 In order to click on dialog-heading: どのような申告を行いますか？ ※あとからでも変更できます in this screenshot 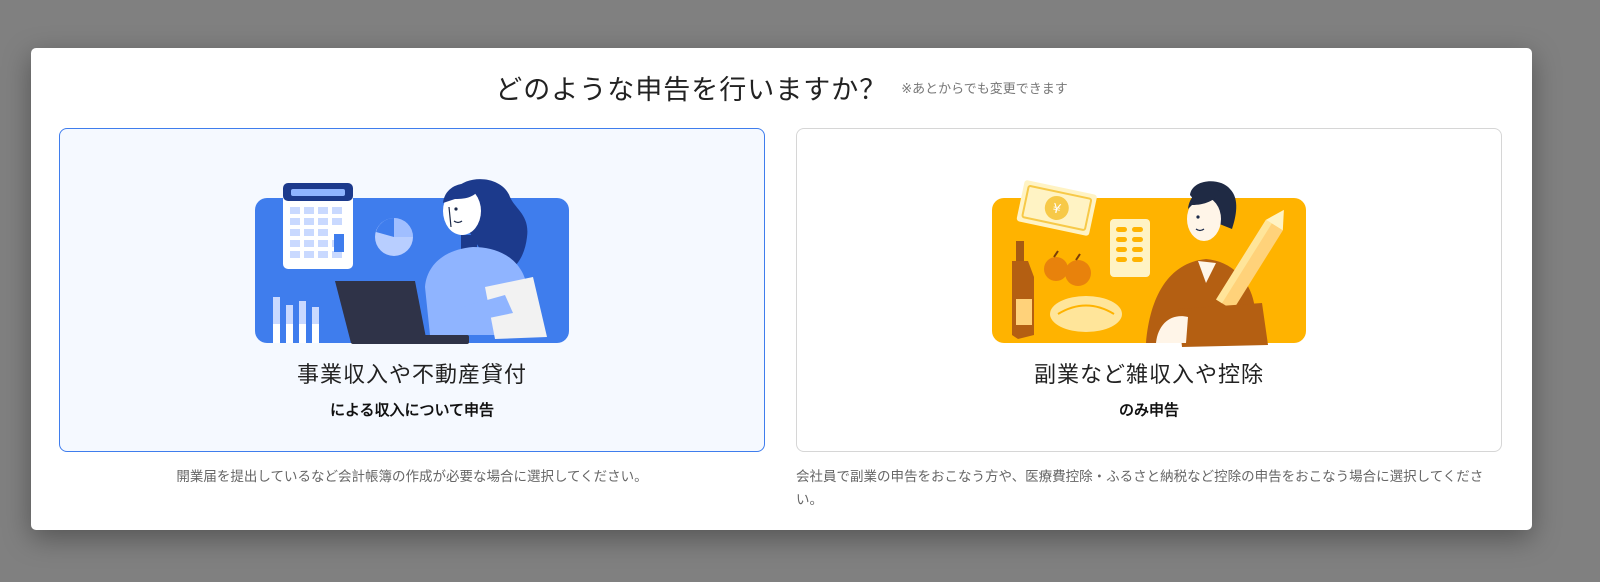, I will do `click(781, 87)`.